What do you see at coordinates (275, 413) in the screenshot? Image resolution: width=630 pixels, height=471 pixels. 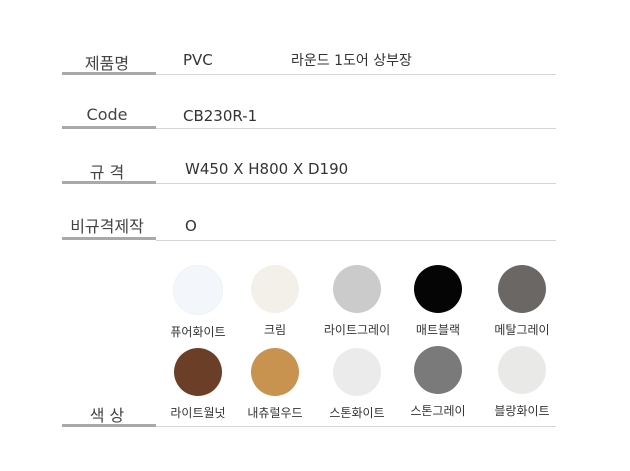 I see `swatch-label: 내츄럴우드` at bounding box center [275, 413].